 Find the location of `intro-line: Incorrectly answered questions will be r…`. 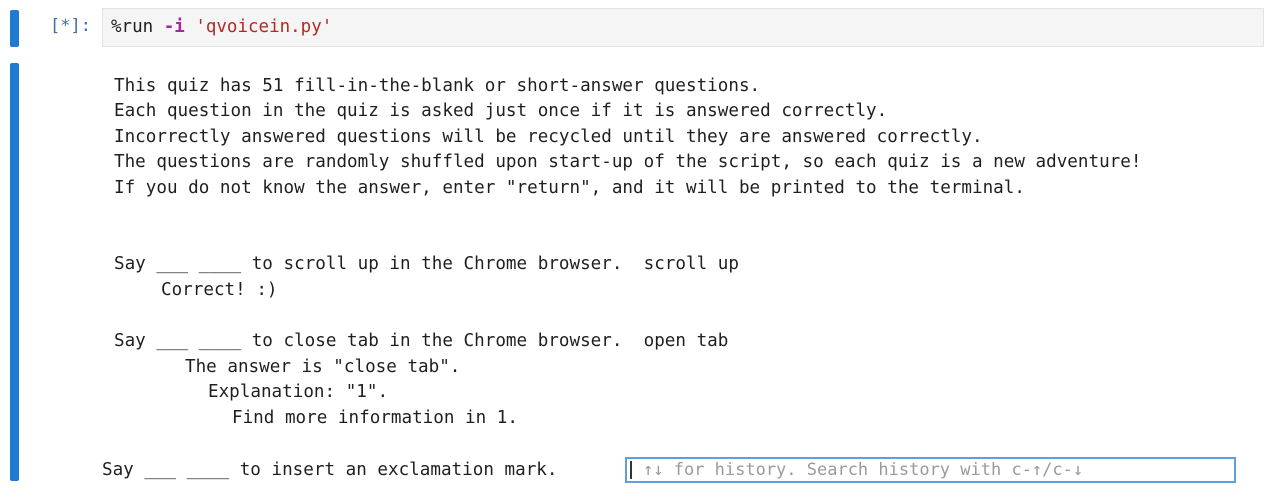

intro-line: Incorrectly answered questions will be r… is located at coordinates (548, 137).